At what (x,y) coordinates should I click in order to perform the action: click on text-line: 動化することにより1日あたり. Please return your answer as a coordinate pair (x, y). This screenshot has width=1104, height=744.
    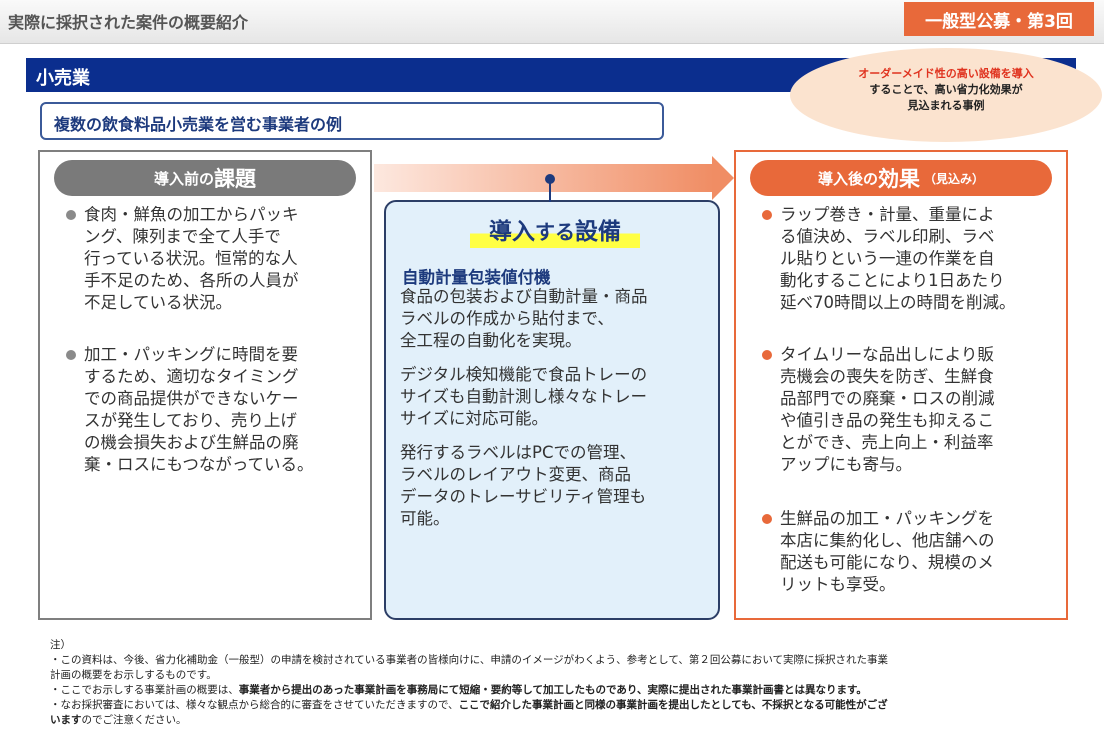
    Looking at the image, I should click on (892, 280).